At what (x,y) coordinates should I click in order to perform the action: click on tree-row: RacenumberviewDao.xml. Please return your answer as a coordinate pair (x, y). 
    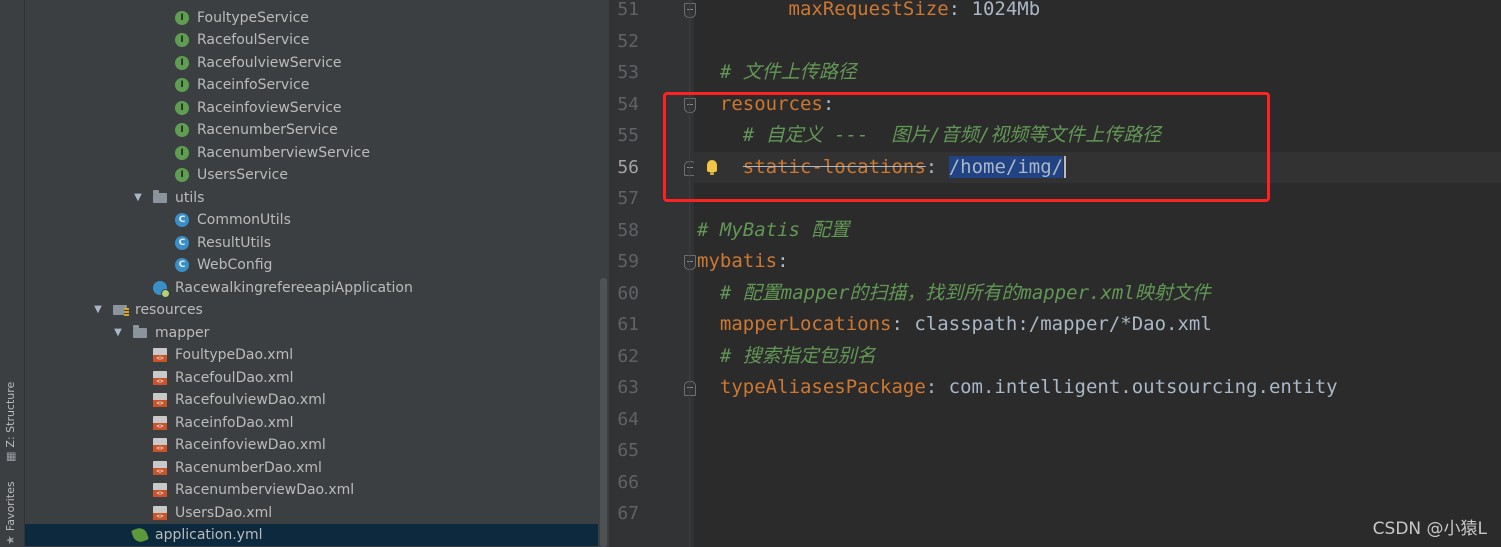
    Looking at the image, I should click on (311, 490).